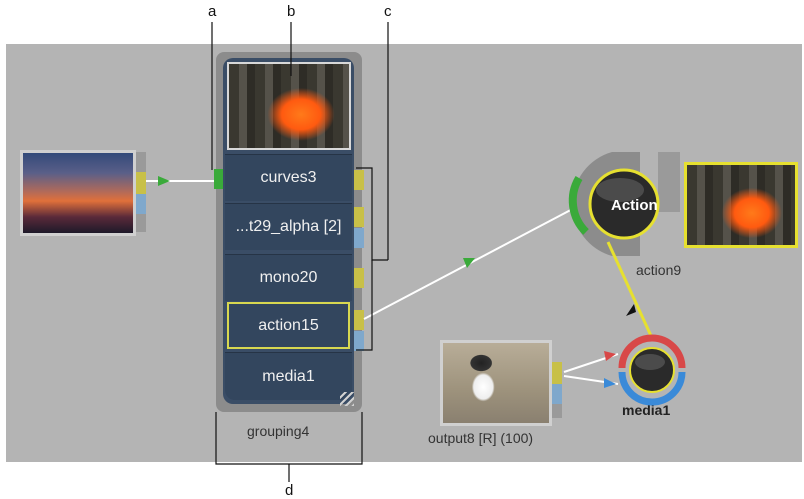  I want to click on action-node-text: Action, so click(634, 205).